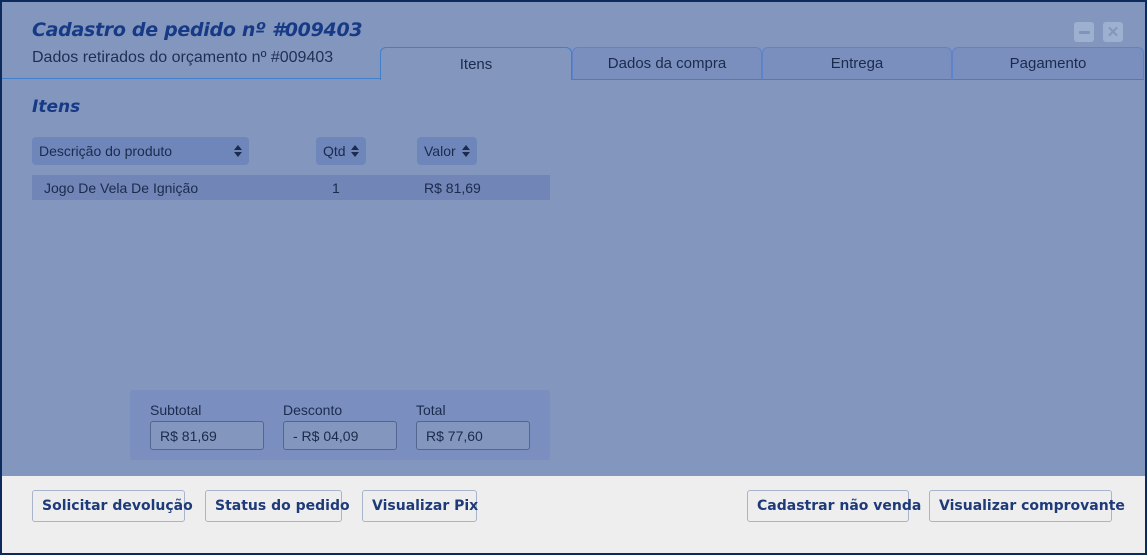 The height and width of the screenshot is (555, 1147). What do you see at coordinates (336, 188) in the screenshot?
I see `cell-qtd: 1` at bounding box center [336, 188].